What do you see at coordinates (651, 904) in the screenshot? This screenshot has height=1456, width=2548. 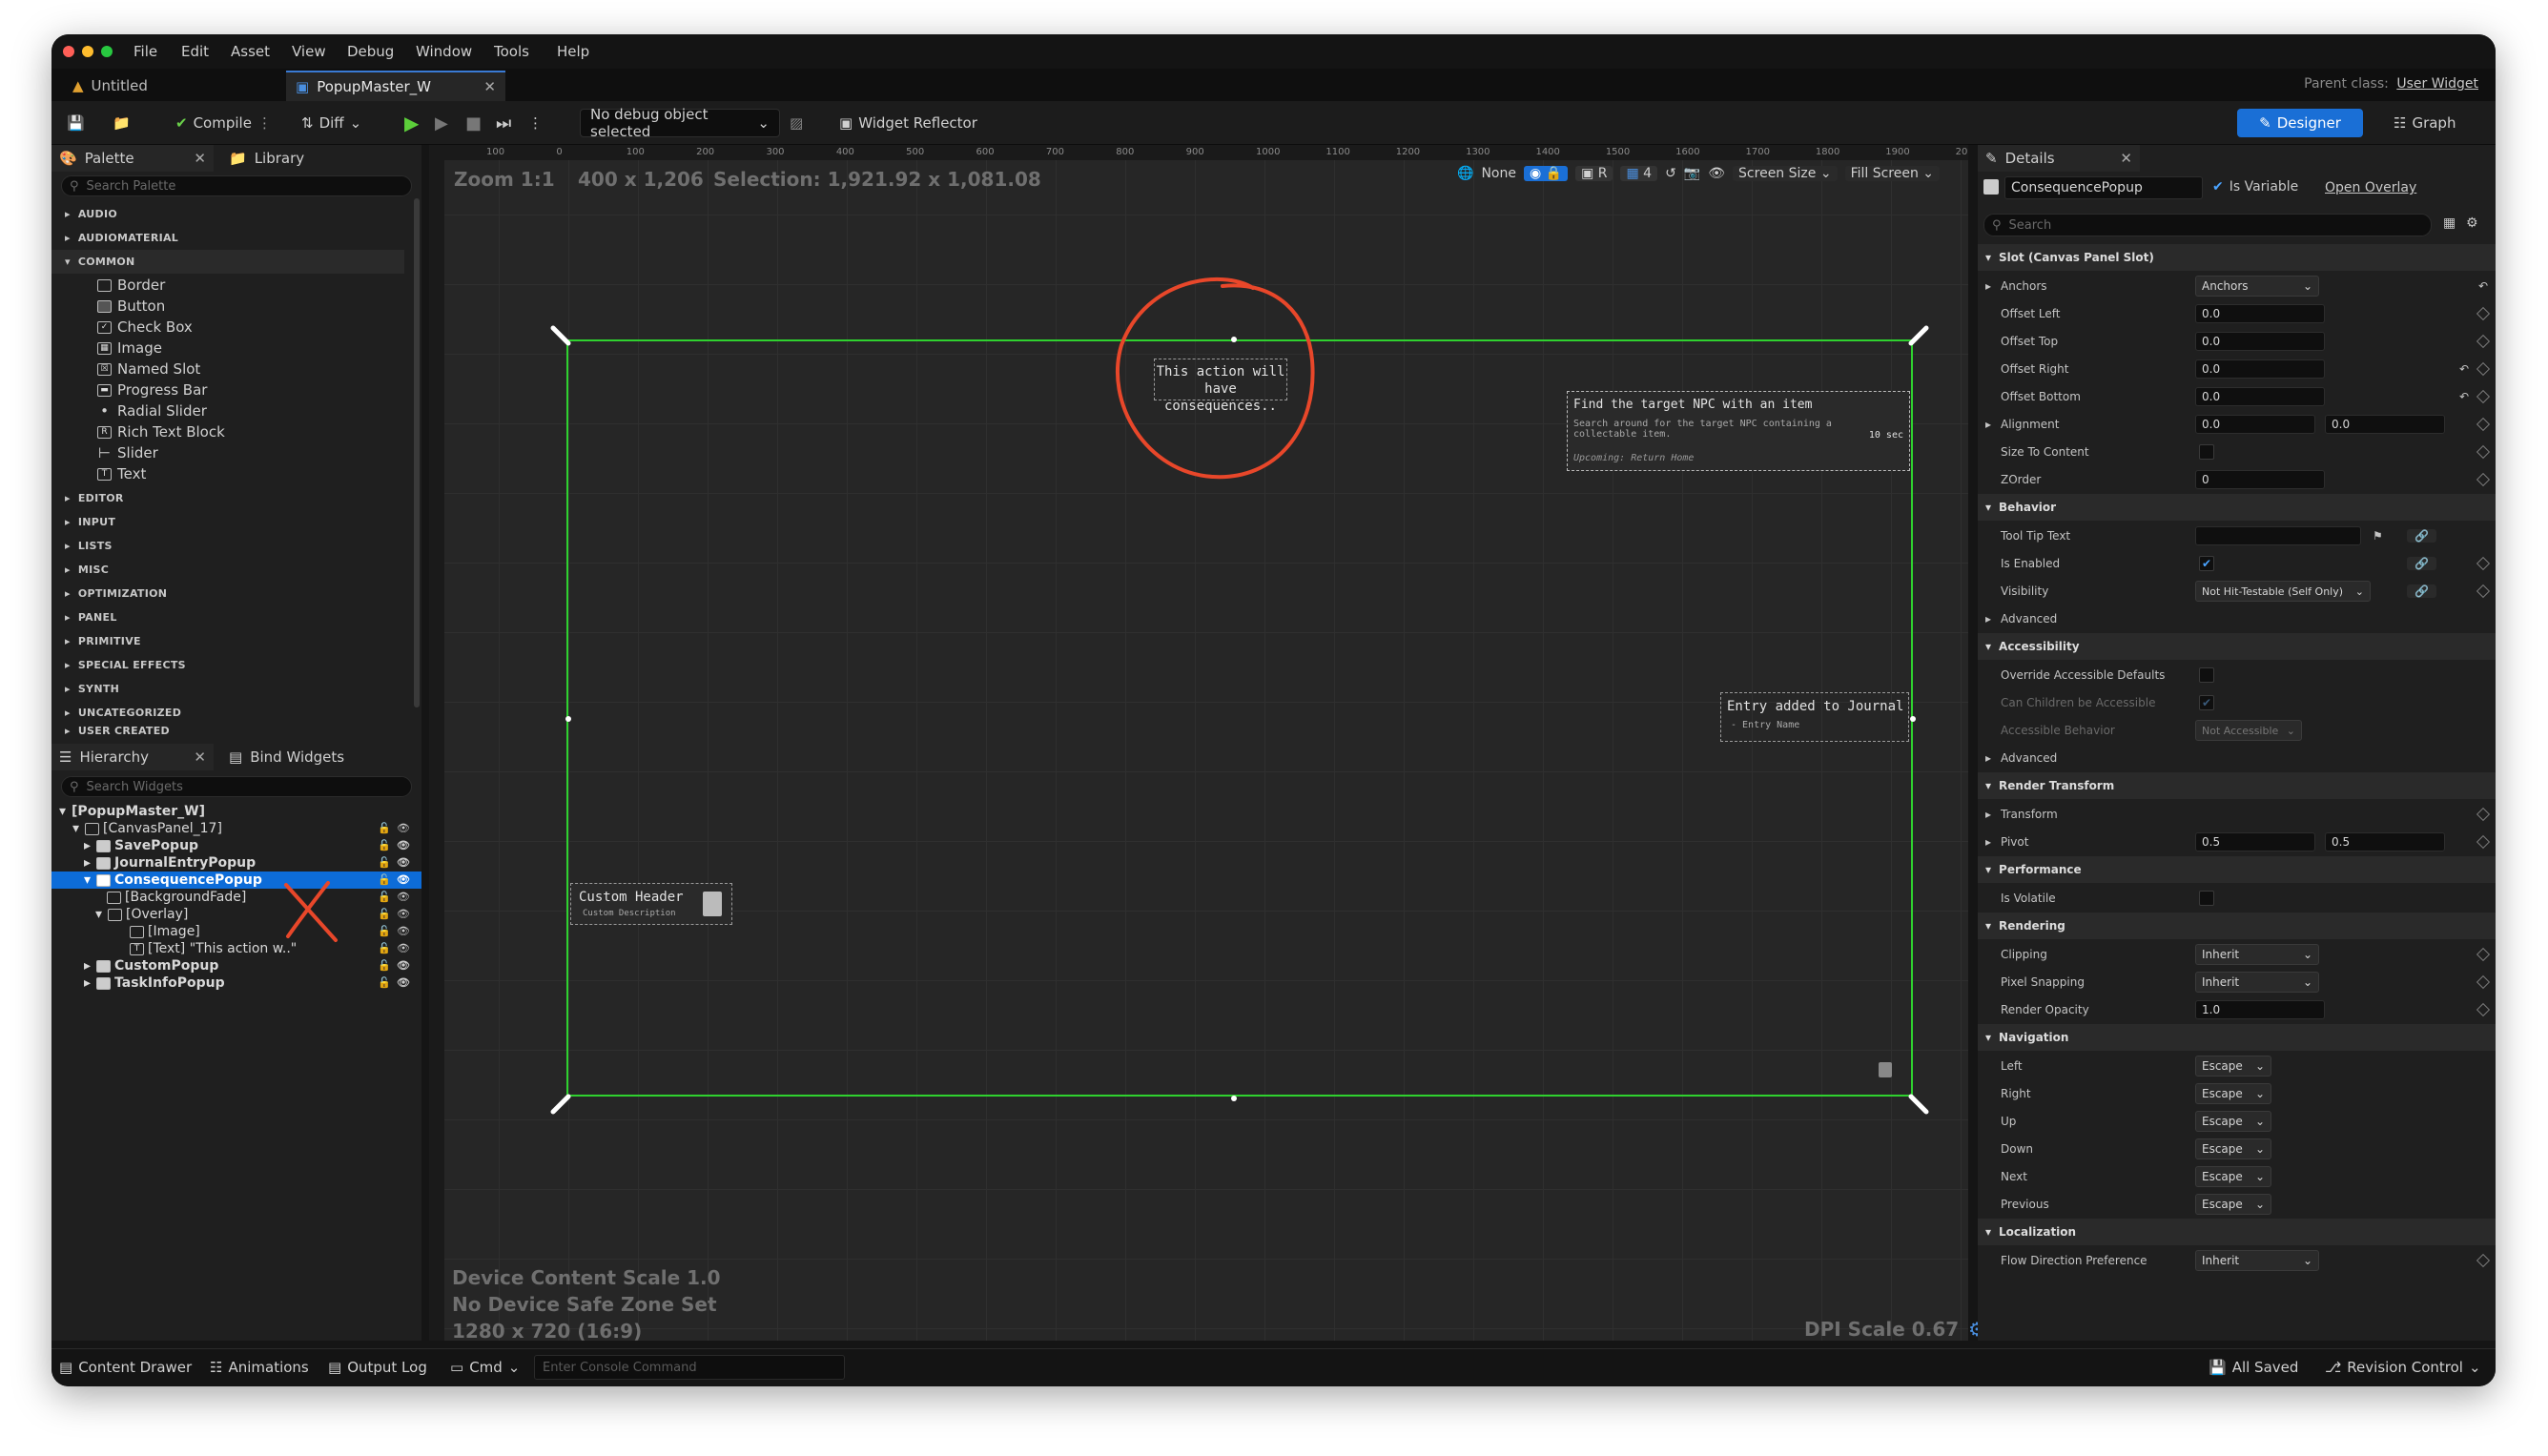 I see `custom-popup-preview: Custom Header Custom Description` at bounding box center [651, 904].